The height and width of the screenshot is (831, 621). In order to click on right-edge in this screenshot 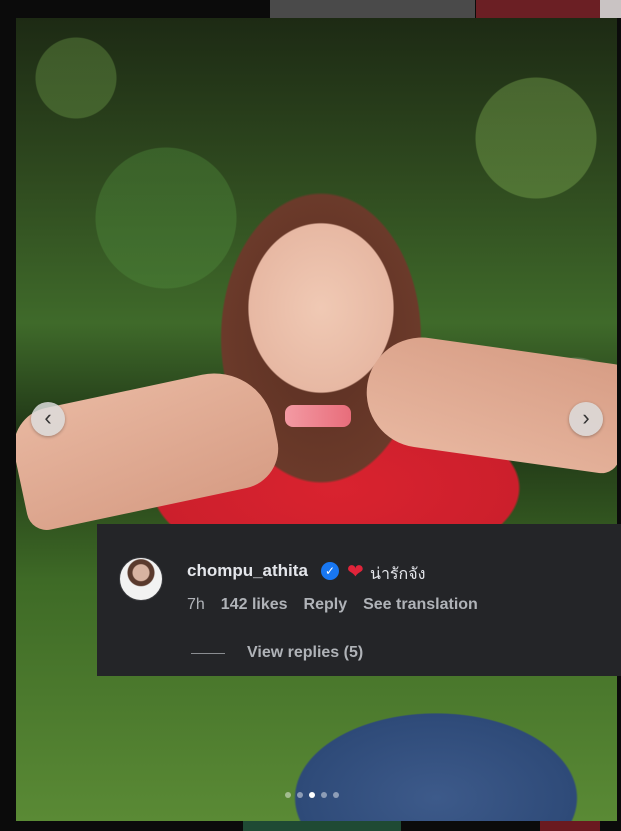, I will do `click(619, 419)`.